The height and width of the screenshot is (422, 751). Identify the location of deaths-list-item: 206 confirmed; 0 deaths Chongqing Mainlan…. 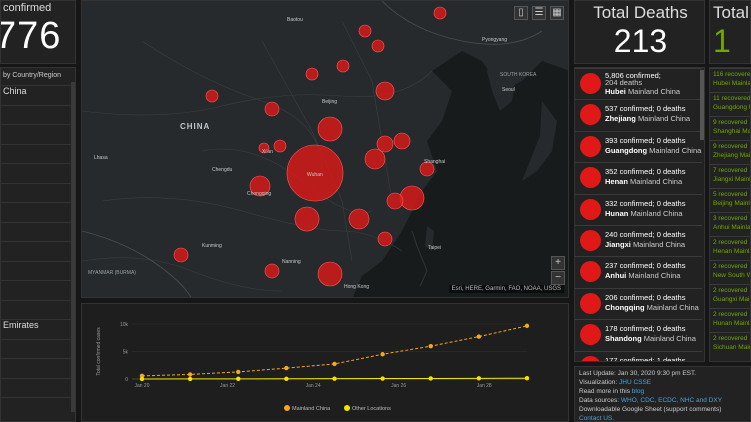
(638, 303).